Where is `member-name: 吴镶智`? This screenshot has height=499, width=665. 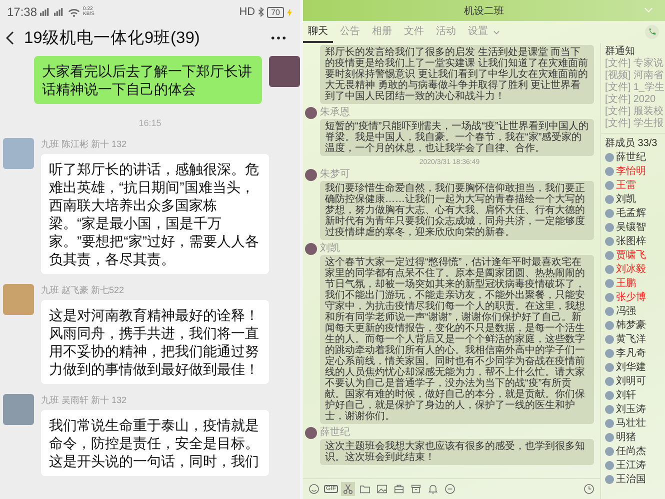 member-name: 吴镶智 is located at coordinates (631, 227).